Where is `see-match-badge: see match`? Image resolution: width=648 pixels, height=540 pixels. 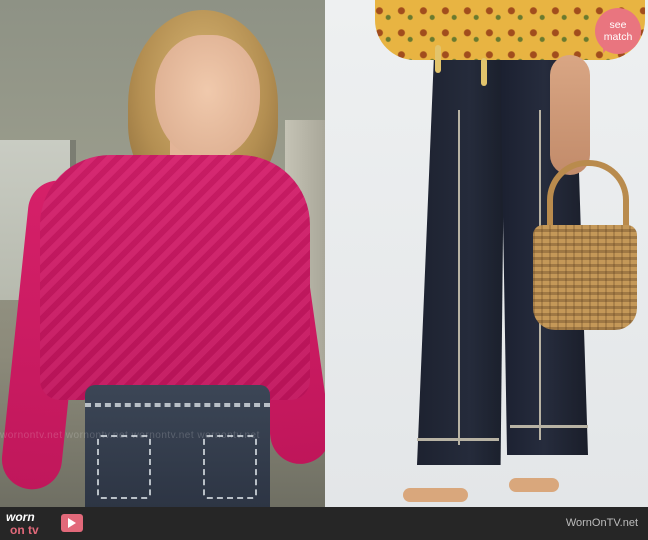
see-match-badge: see match is located at coordinates (618, 31).